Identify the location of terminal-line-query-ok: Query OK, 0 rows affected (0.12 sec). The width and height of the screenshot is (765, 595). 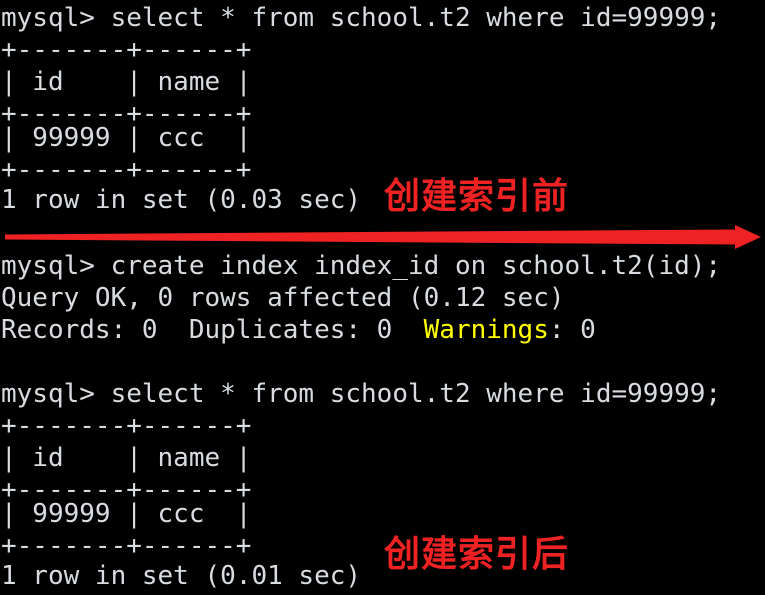
(283, 298).